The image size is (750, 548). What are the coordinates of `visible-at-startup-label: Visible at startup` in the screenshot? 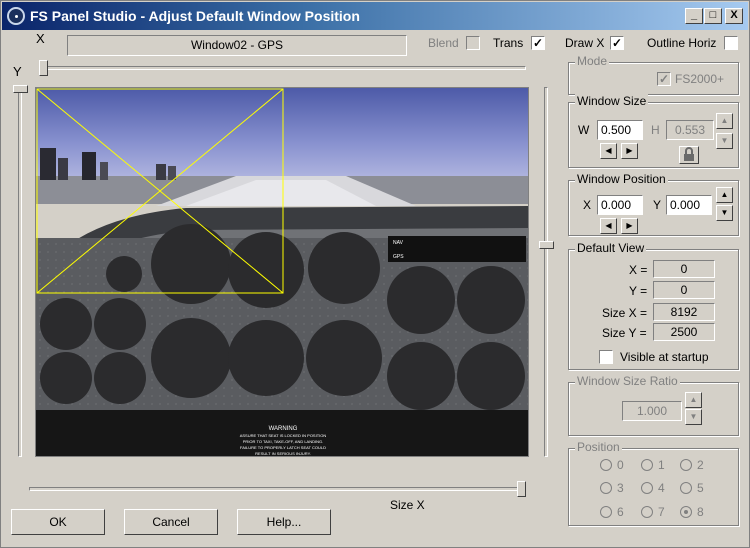 It's located at (664, 357).